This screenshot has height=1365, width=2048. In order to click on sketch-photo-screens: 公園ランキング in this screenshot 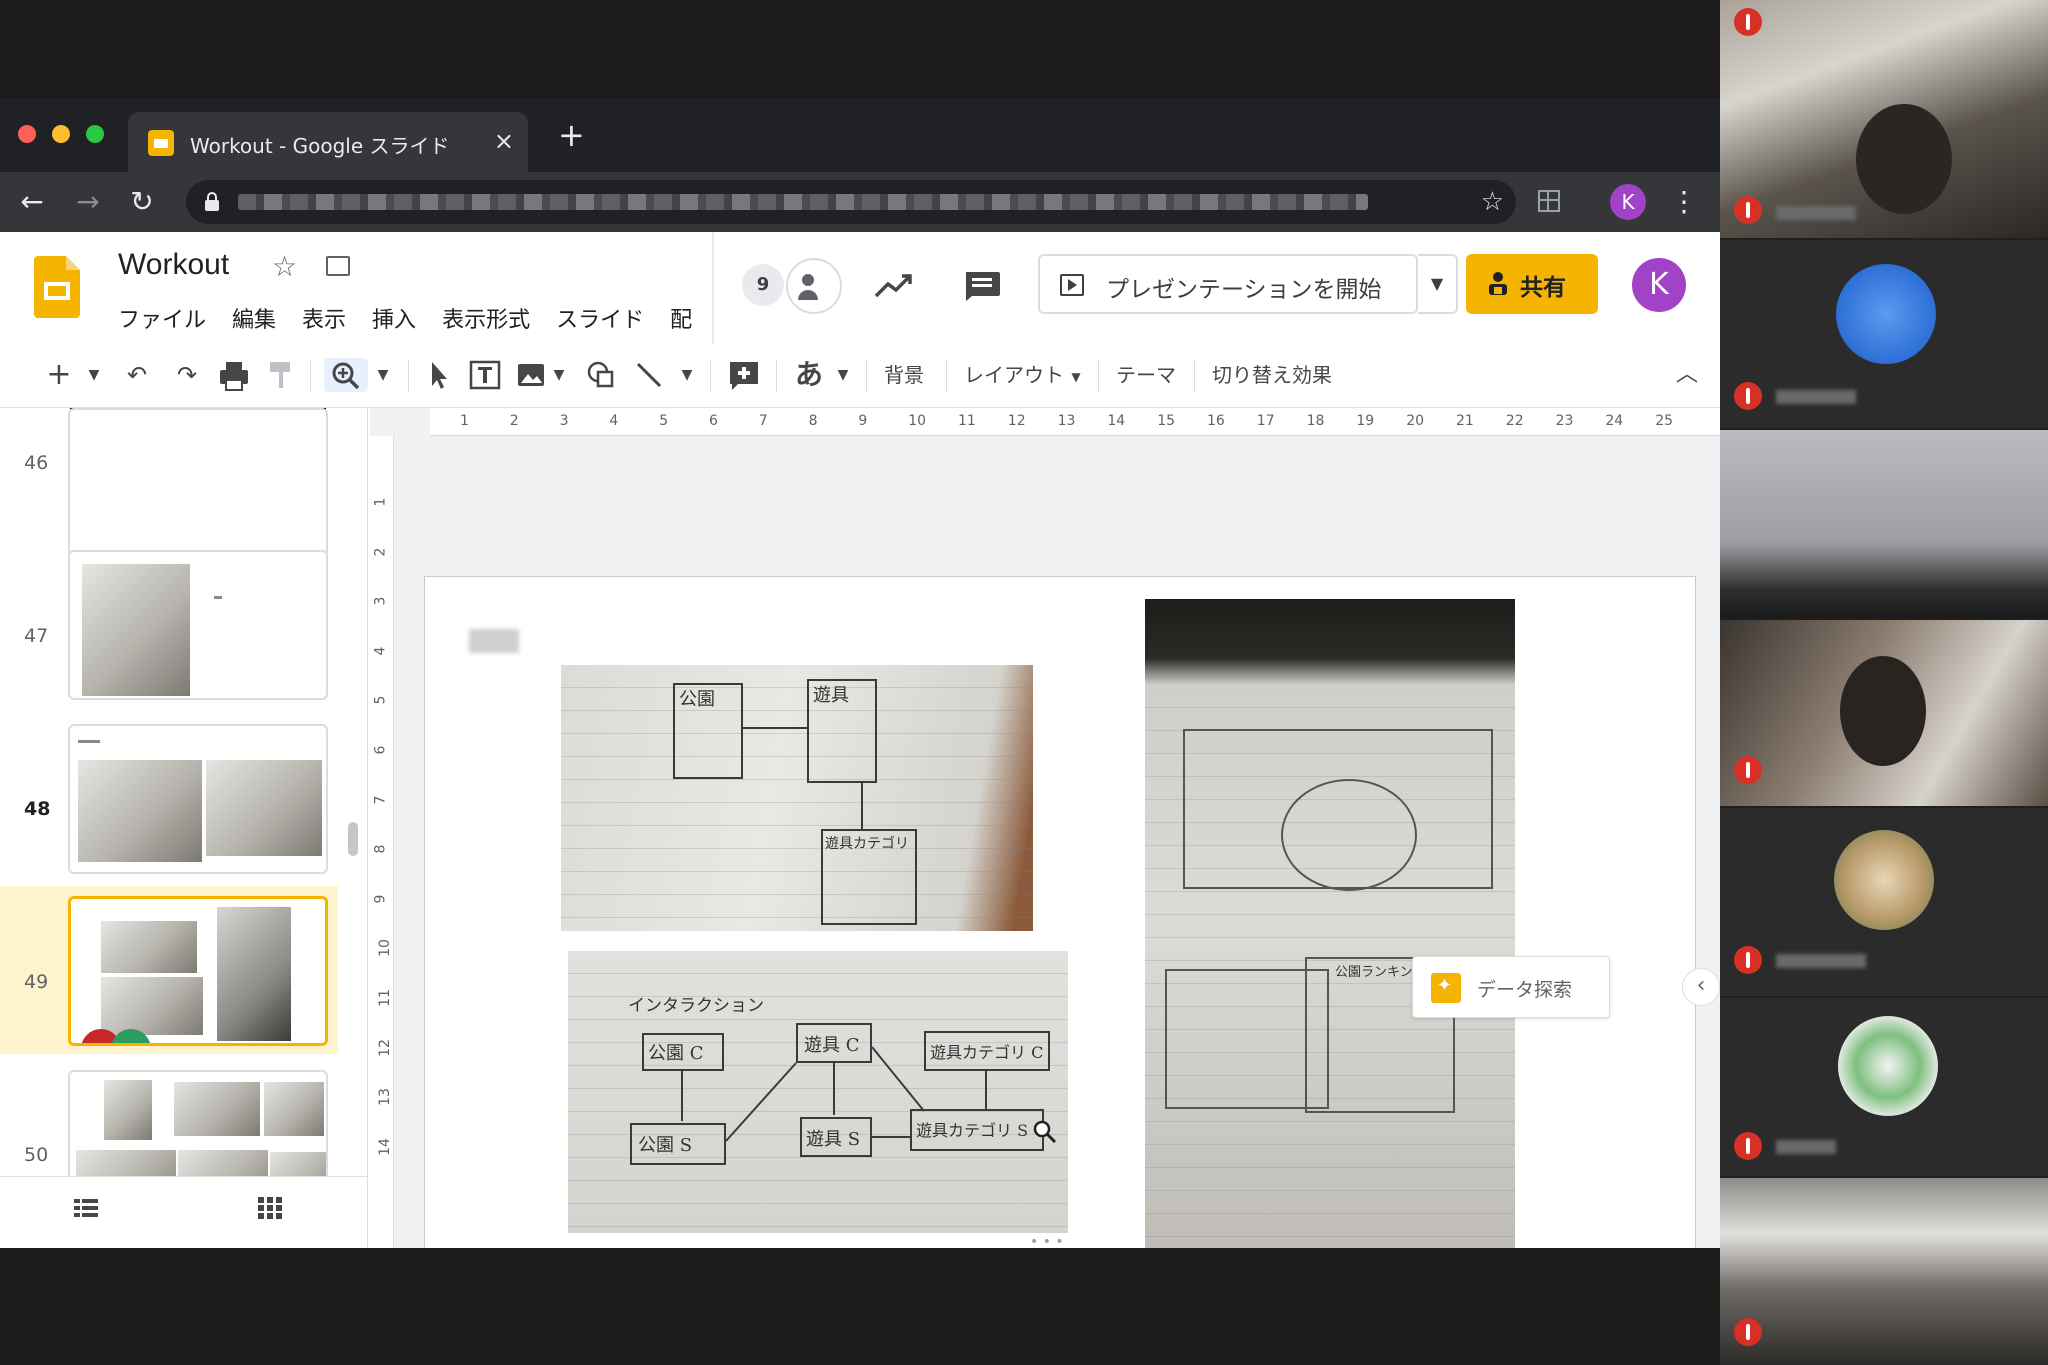, I will do `click(1330, 923)`.